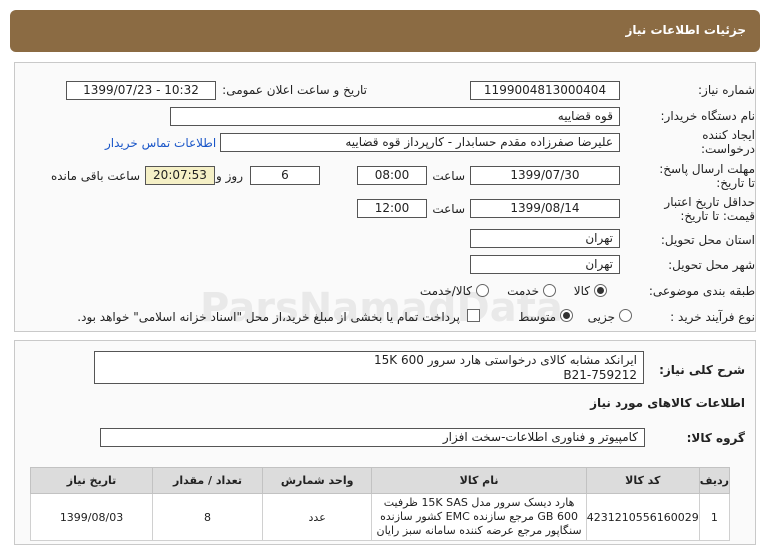 Image resolution: width=770 pixels, height=545 pixels. I want to click on quantity-cell: 8, so click(207, 517).